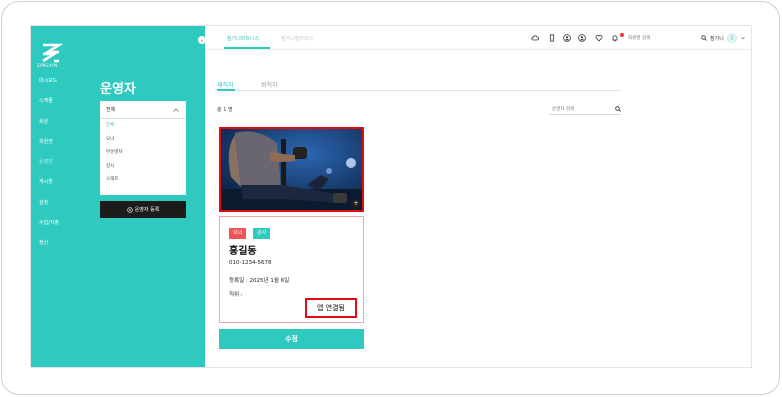  Describe the element at coordinates (143, 167) in the screenshot. I see `role-option-coach: 강사` at that location.